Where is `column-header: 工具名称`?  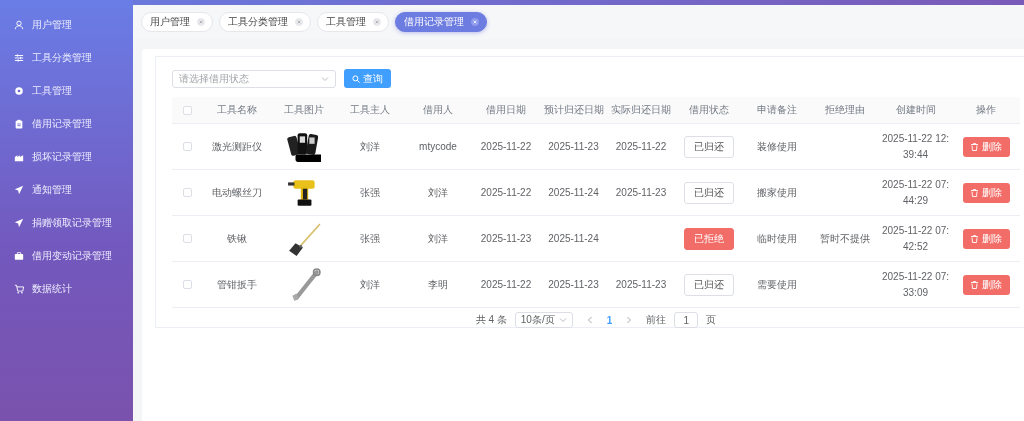 column-header: 工具名称 is located at coordinates (237, 110).